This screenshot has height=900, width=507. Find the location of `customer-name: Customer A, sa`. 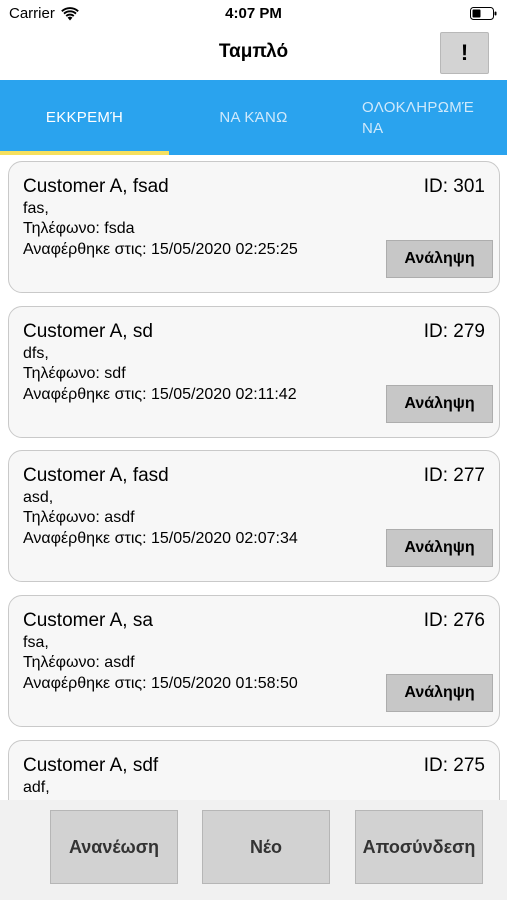

customer-name: Customer A, sa is located at coordinates (88, 620).